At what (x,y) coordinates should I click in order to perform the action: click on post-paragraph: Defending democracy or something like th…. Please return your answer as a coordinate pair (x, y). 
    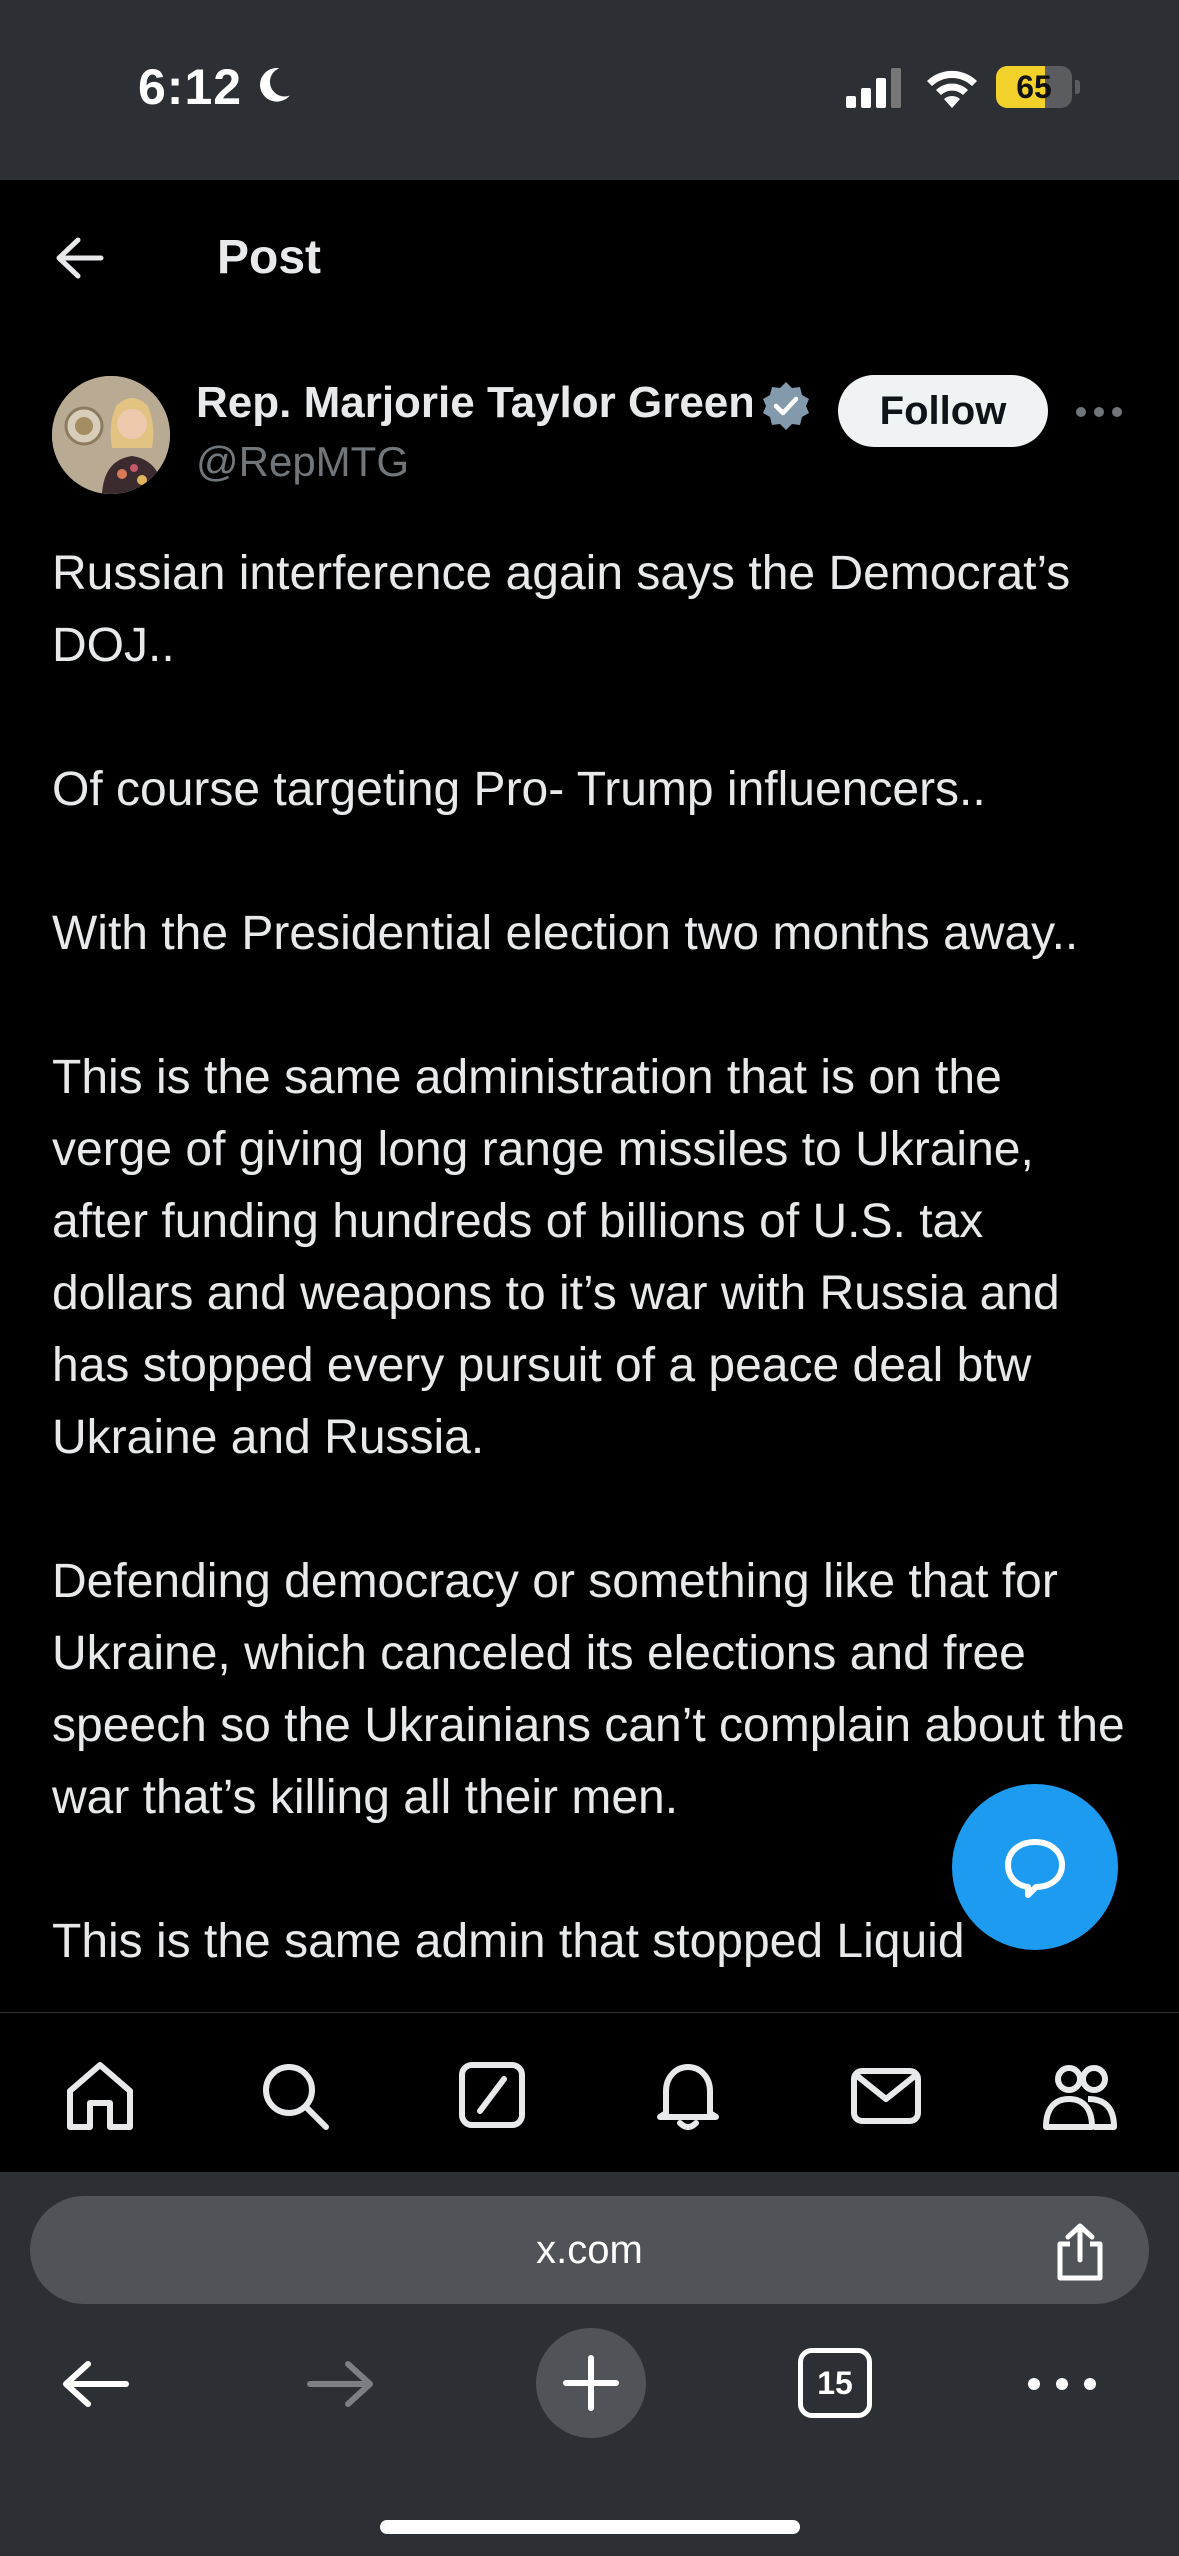
    Looking at the image, I should click on (588, 1689).